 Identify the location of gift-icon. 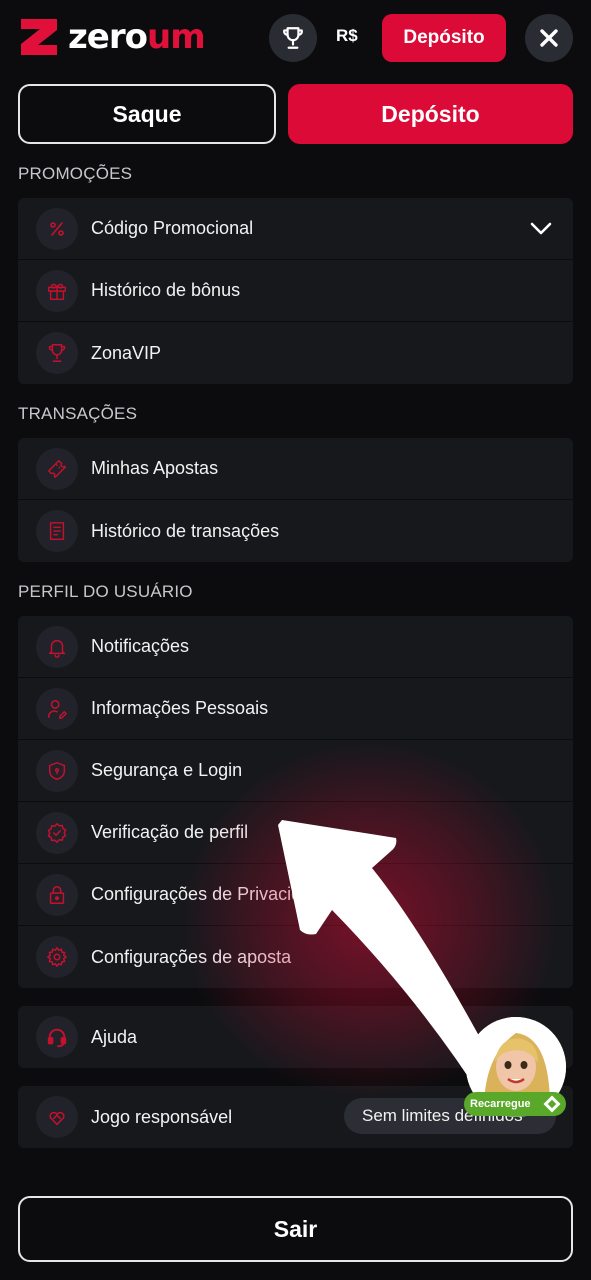
(57, 290).